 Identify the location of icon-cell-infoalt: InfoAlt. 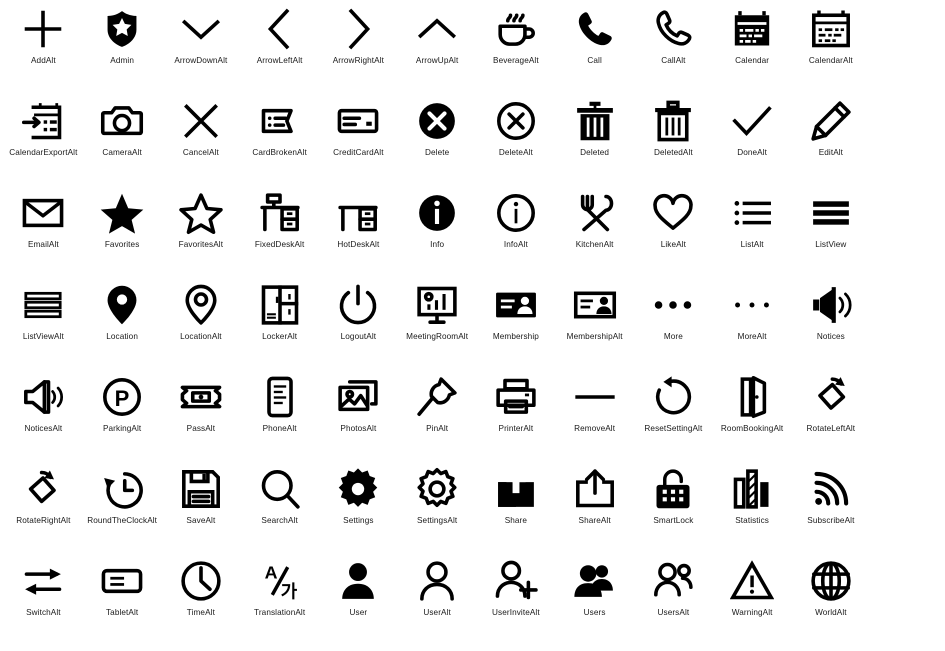
(516, 236).